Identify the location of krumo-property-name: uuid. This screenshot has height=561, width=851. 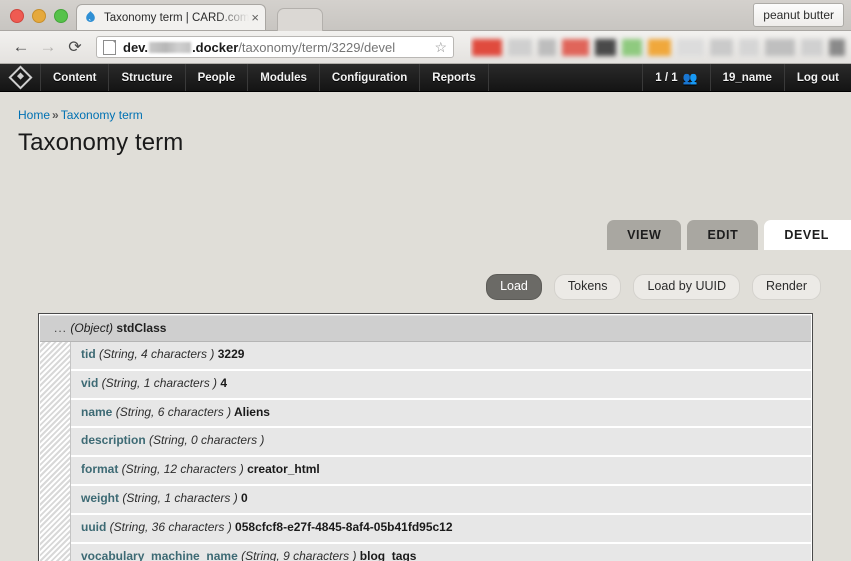
(94, 526).